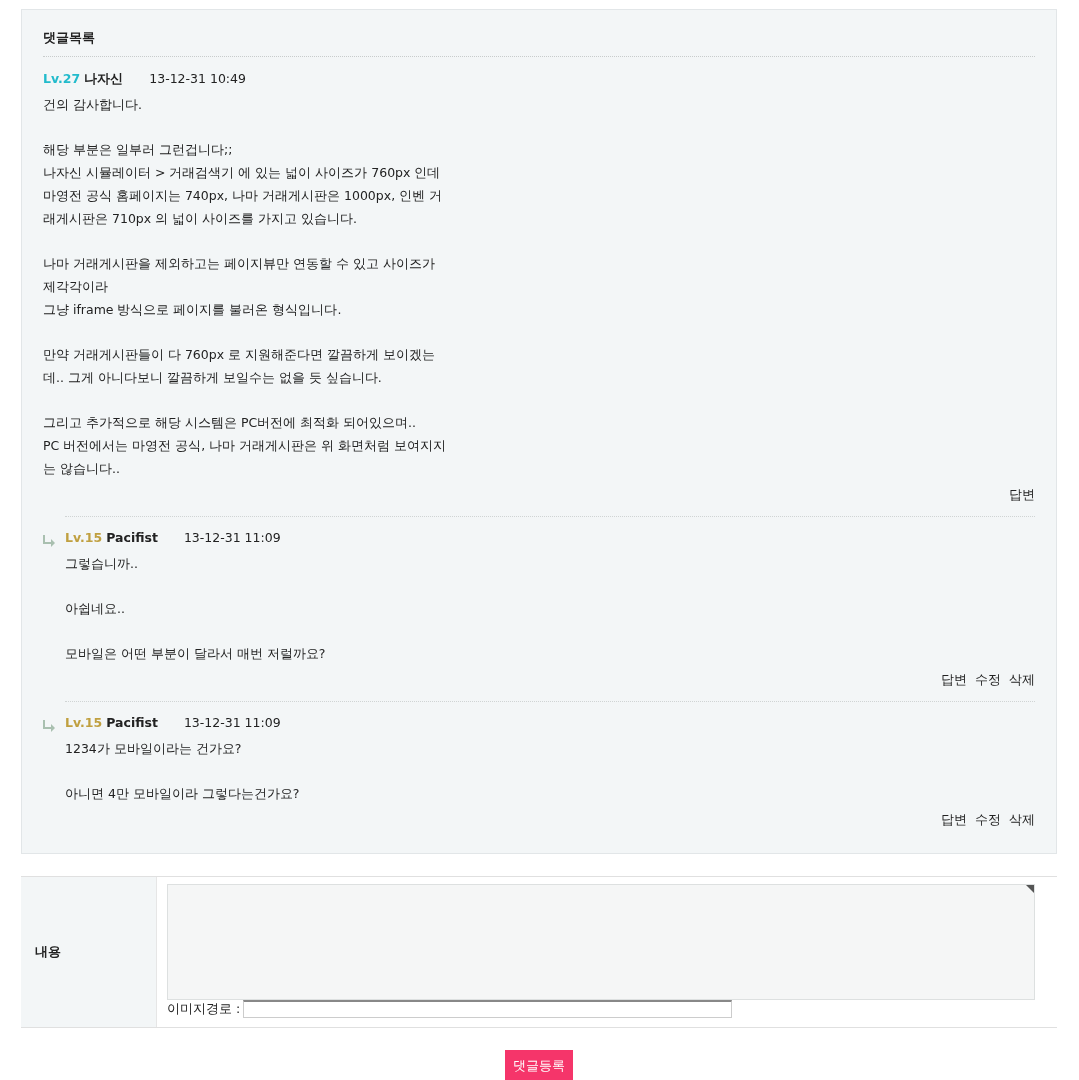  I want to click on comment-paragraph: 모바일은 어떤 부분이 달라서 매번 저럴까요?, so click(196, 654).